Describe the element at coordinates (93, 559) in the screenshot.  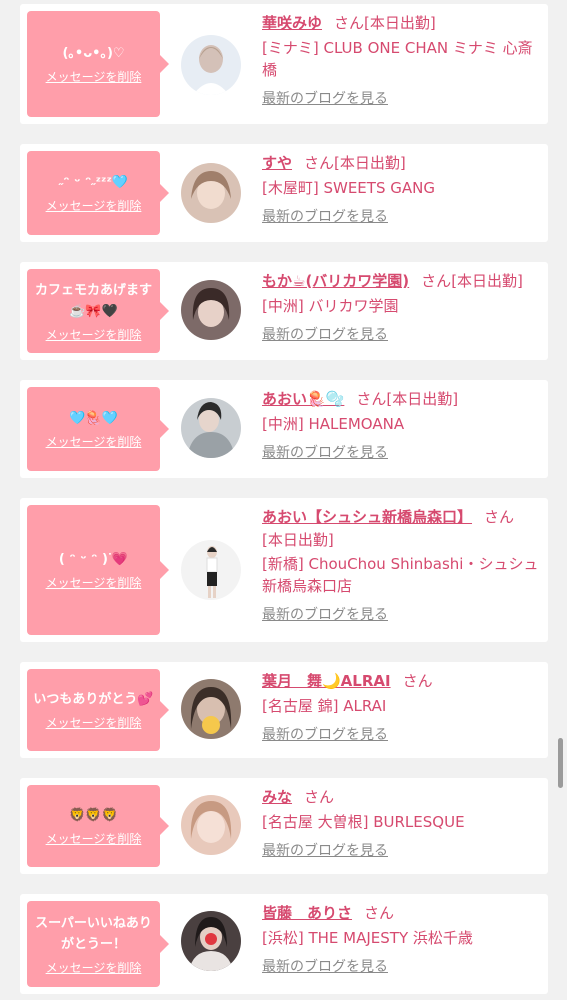
I see `message-text: ( ᵔ ᵕ ᵔ )ᐝ💗` at that location.